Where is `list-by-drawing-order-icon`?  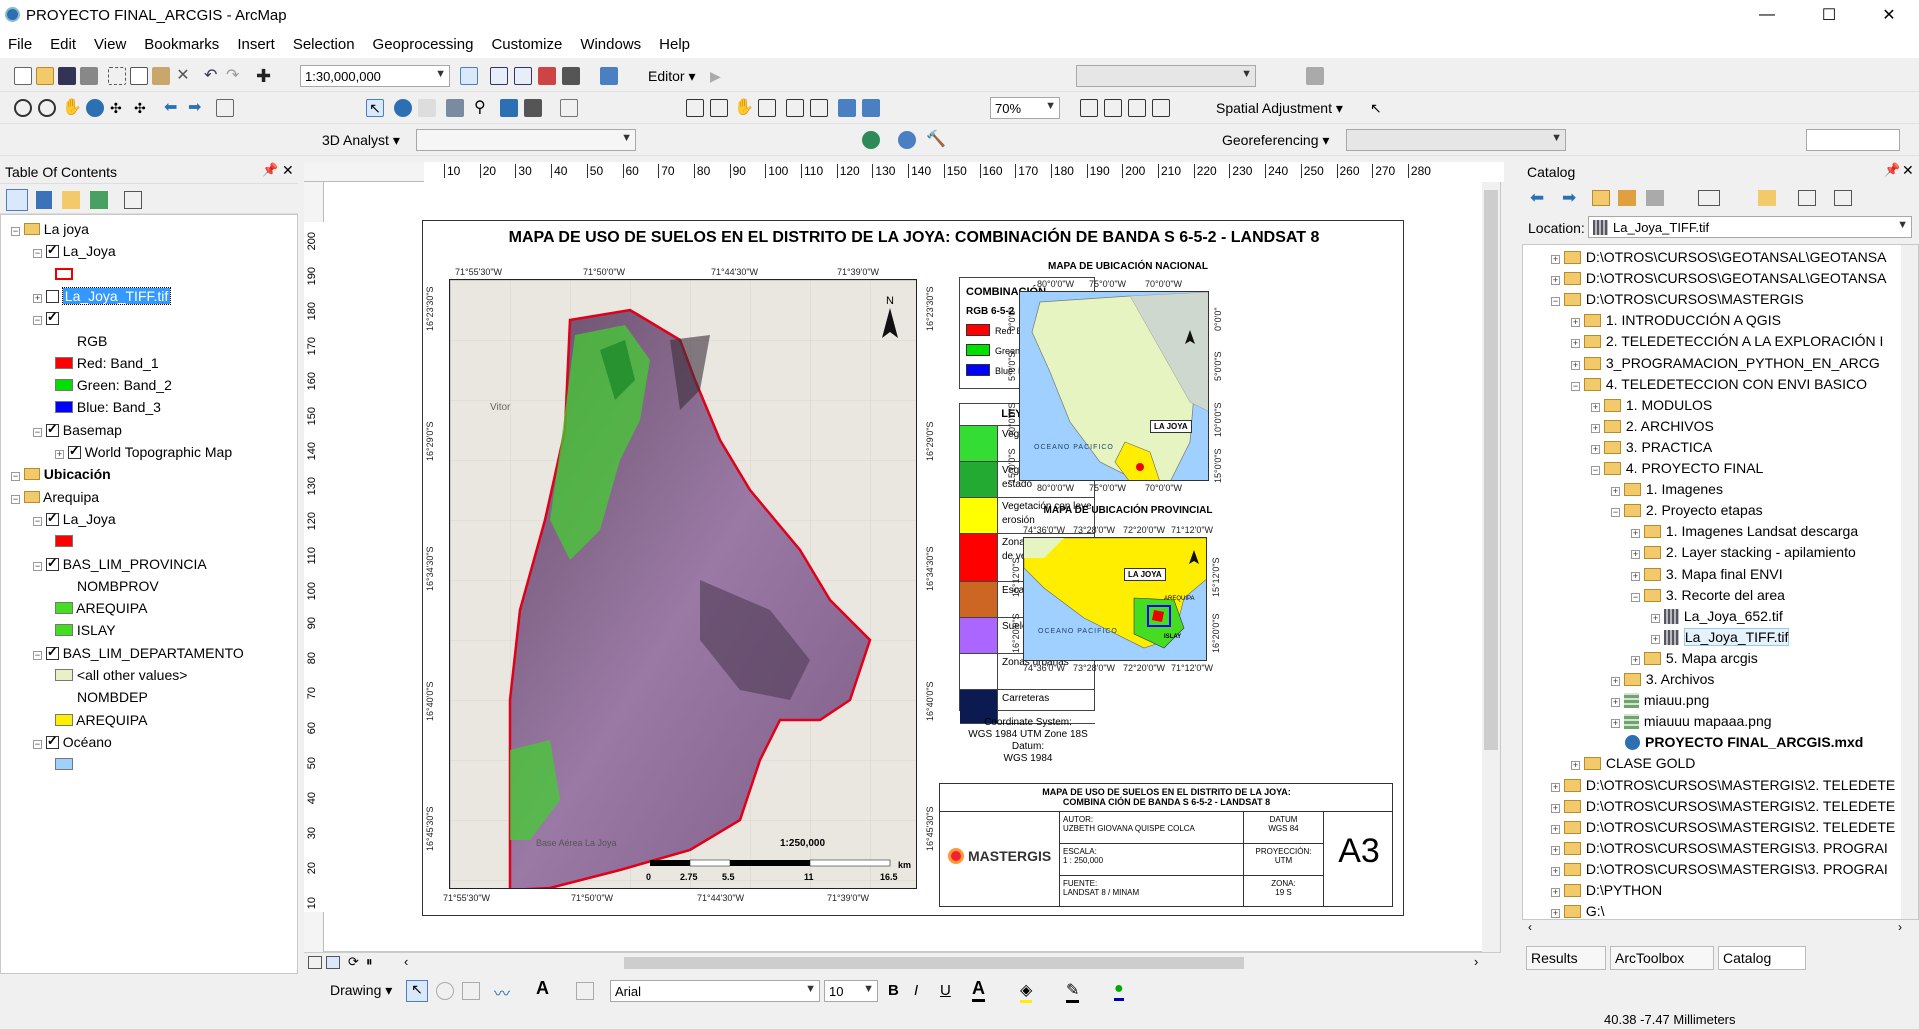
list-by-drawing-order-icon is located at coordinates (17, 200).